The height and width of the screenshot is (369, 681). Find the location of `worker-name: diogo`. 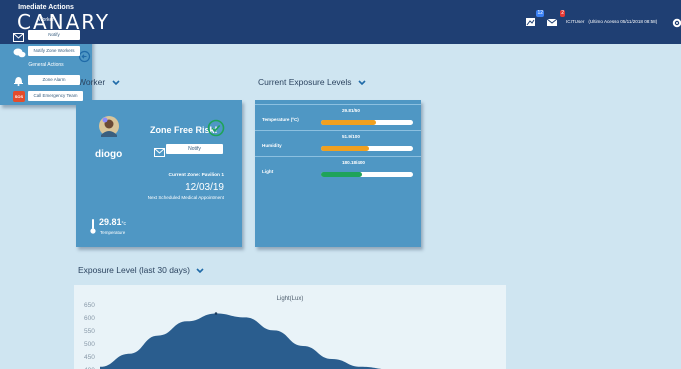

worker-name: diogo is located at coordinates (109, 154).